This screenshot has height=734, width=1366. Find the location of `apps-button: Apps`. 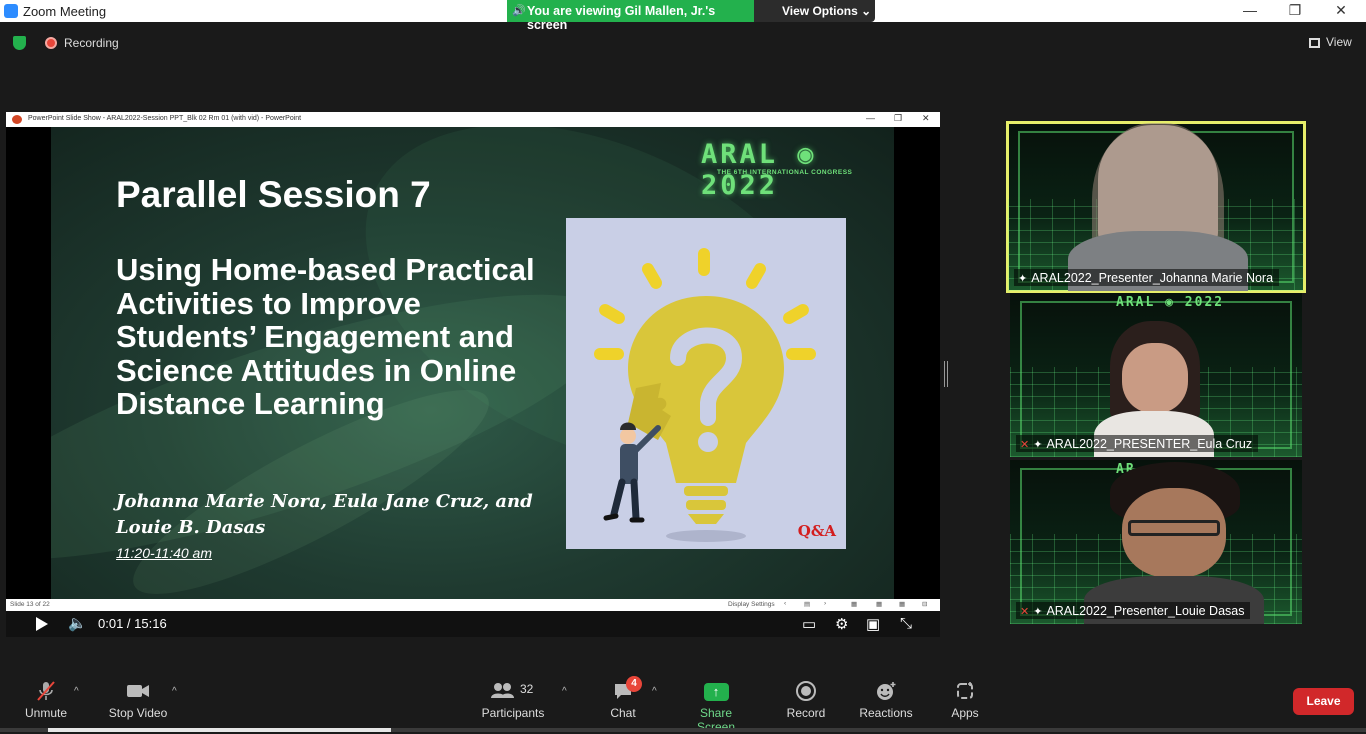

apps-button: Apps is located at coordinates (965, 700).